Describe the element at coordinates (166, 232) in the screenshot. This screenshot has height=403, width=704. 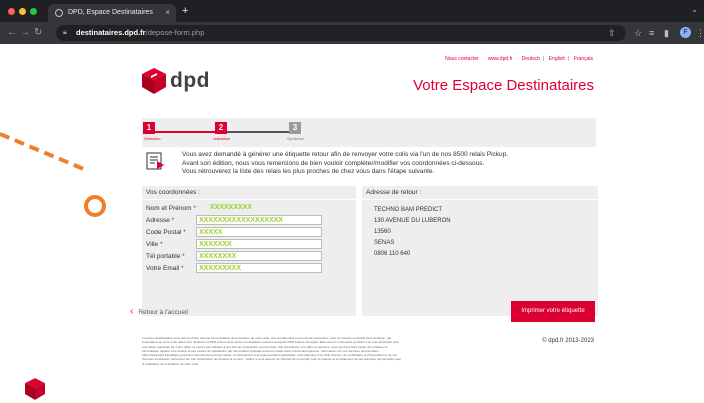
I see `postal-code-label: Code Postal *` at that location.